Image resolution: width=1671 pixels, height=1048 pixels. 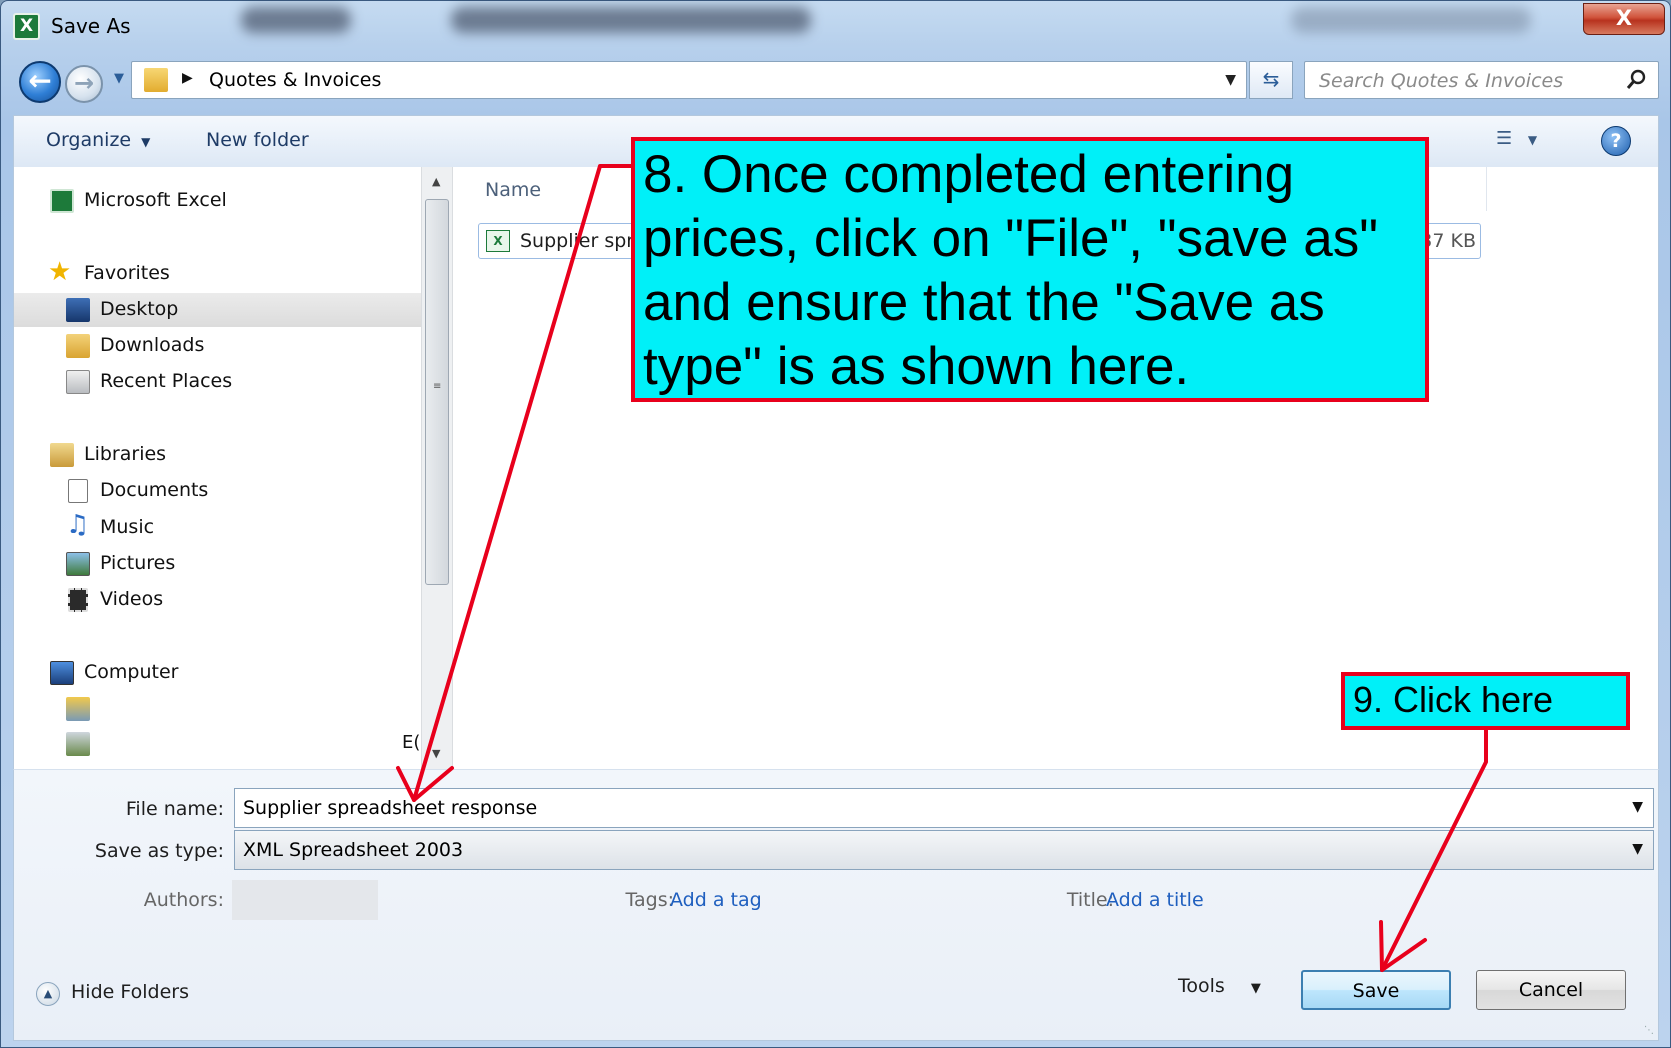 What do you see at coordinates (78, 744) in the screenshot?
I see `network-drive-icon` at bounding box center [78, 744].